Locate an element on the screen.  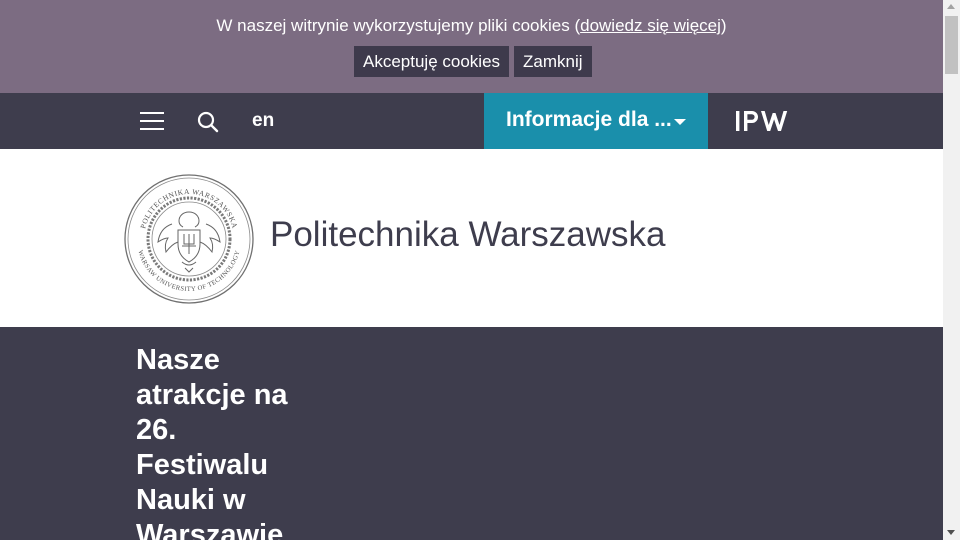
search-icon is located at coordinates (208, 122).